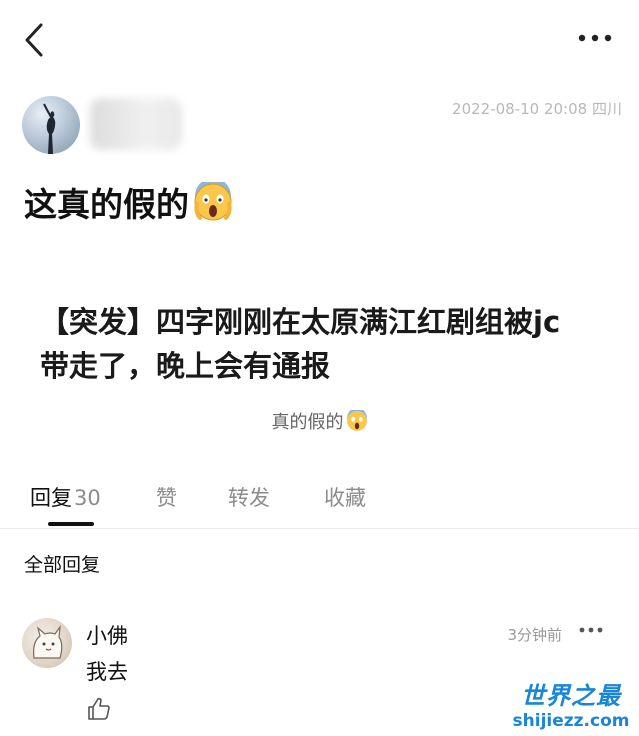 Image resolution: width=639 pixels, height=736 pixels. I want to click on comment-more-button, so click(591, 630).